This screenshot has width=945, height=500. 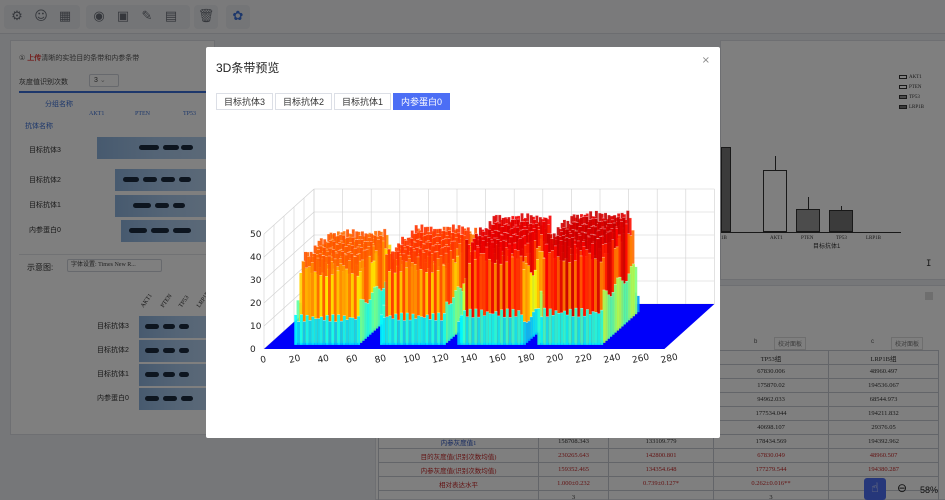 I want to click on x-tick-label: 220, so click(x=583, y=359).